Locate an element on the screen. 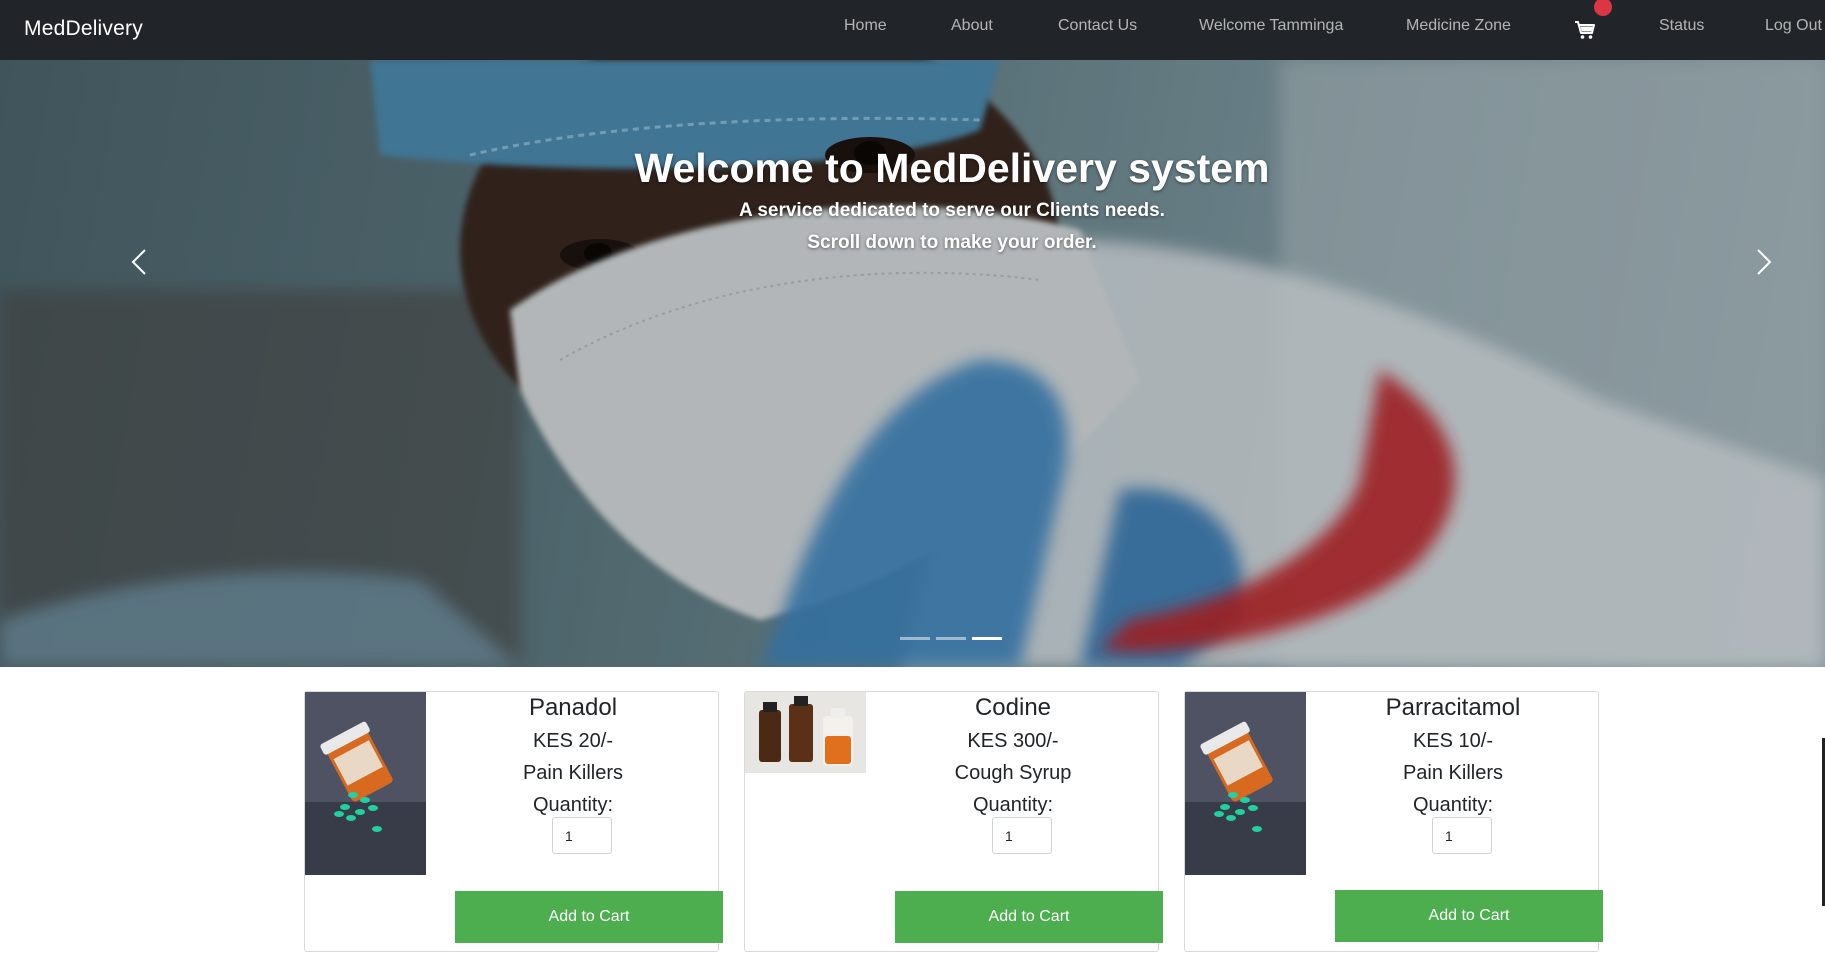  product-price: KES 10/- is located at coordinates (1453, 741).